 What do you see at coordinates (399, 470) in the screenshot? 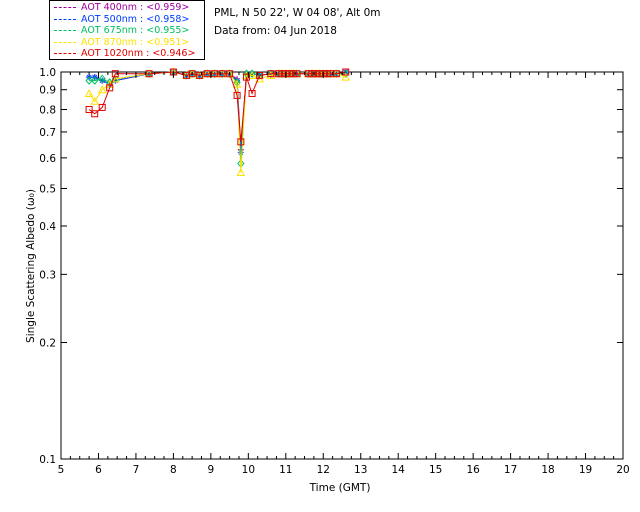
I see `x-tick-label: 14` at bounding box center [399, 470].